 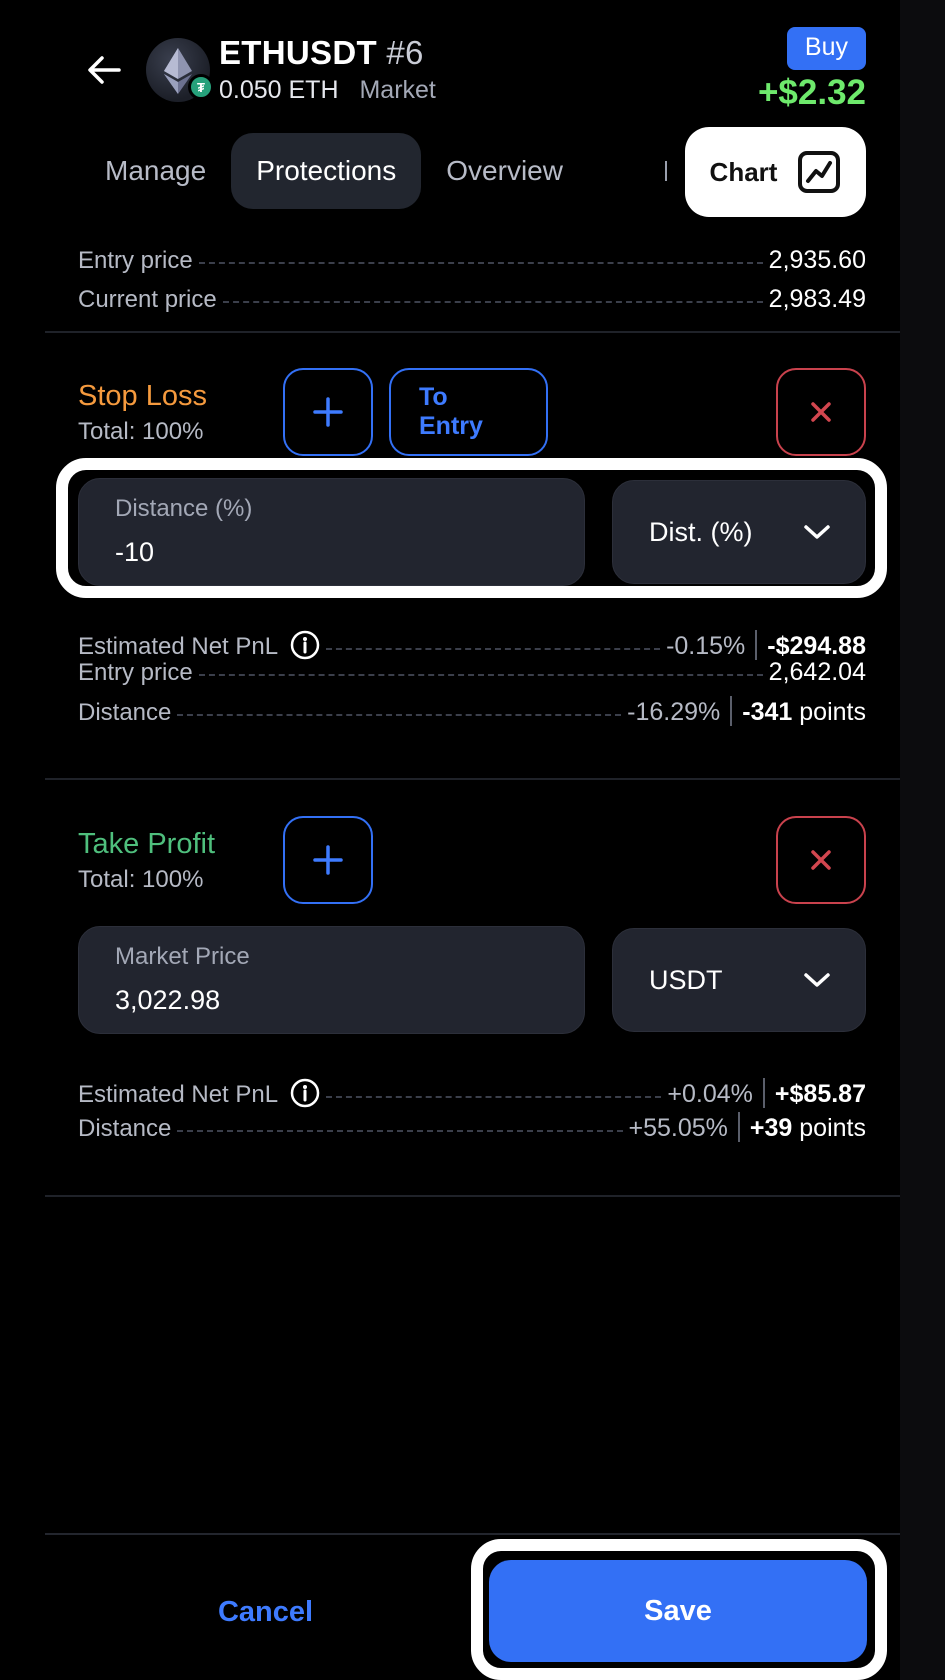 What do you see at coordinates (710, 1094) in the screenshot?
I see `row-percent: +0.04%` at bounding box center [710, 1094].